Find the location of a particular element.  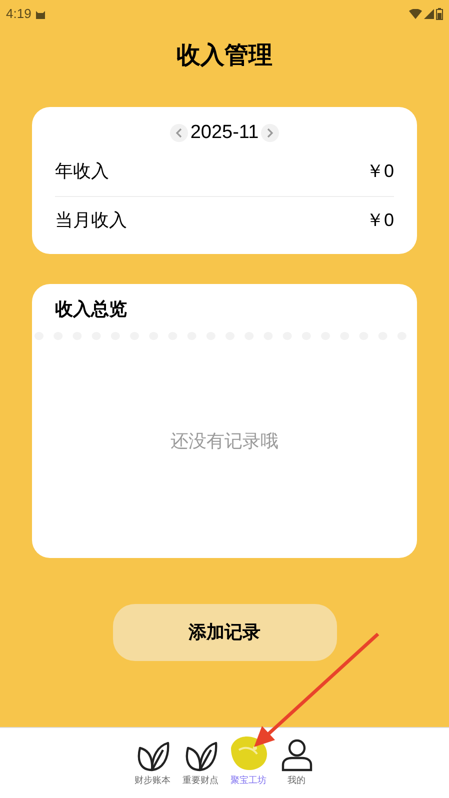

chevron-right-icon is located at coordinates (270, 133).